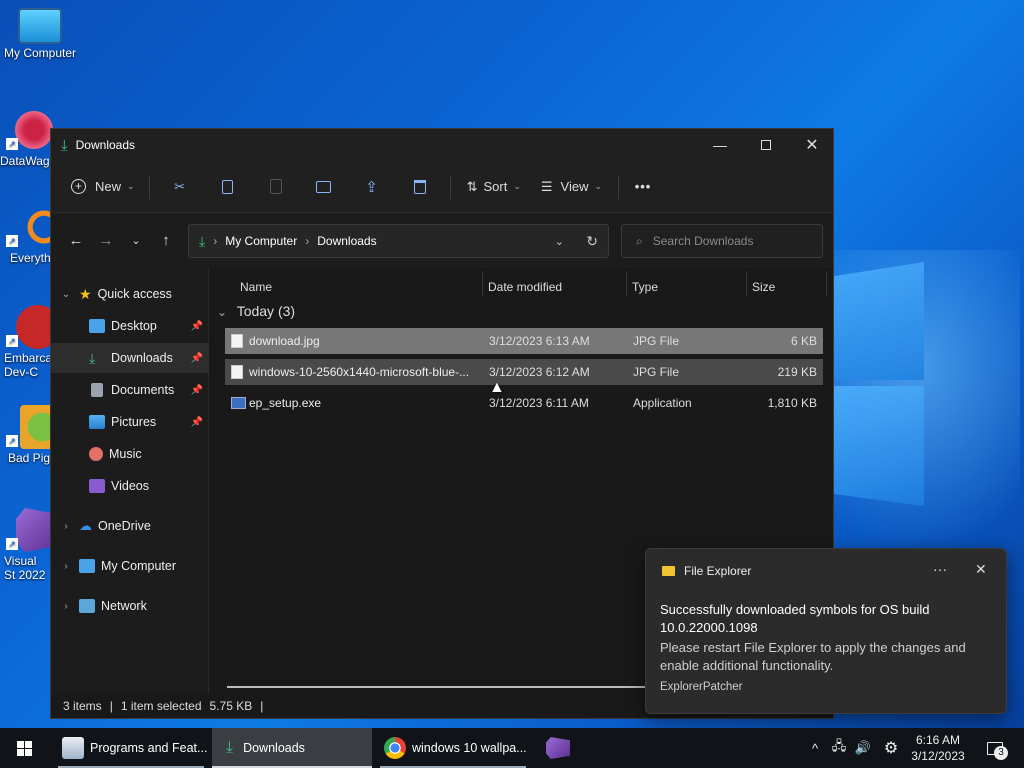 This screenshot has height=768, width=1024. I want to click on sidebar-item-desktop: Desktop 📌, so click(130, 326).